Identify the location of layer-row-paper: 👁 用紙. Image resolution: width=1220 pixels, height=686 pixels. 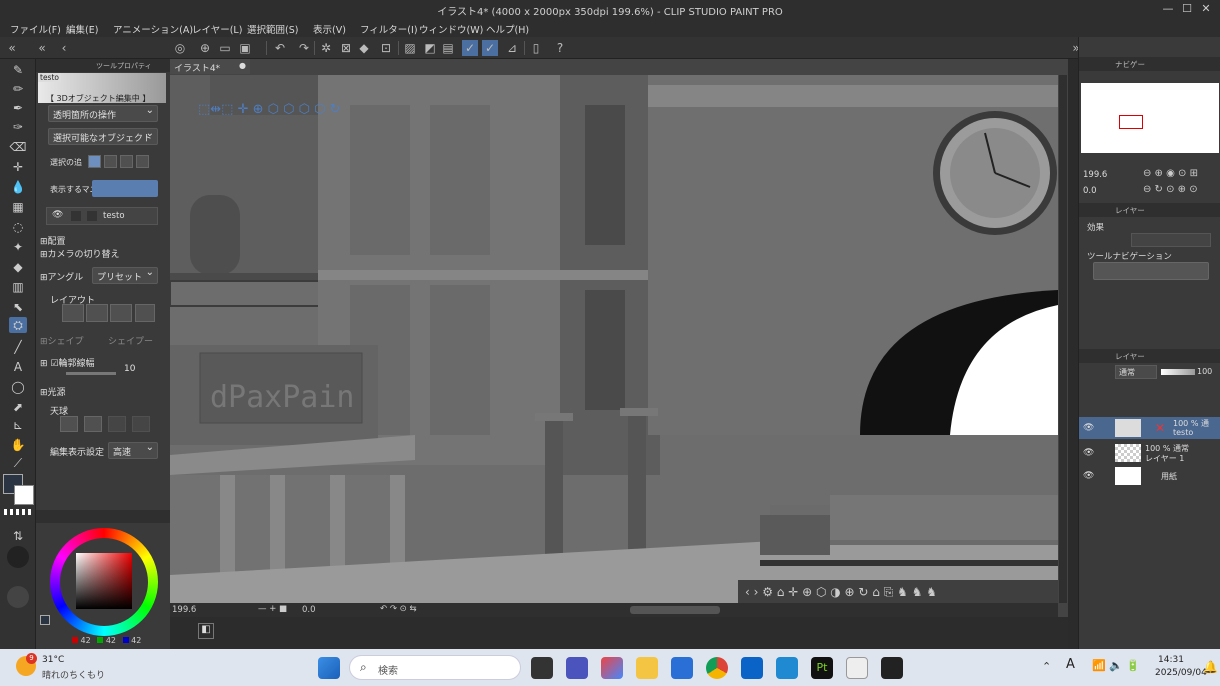
(1149, 476).